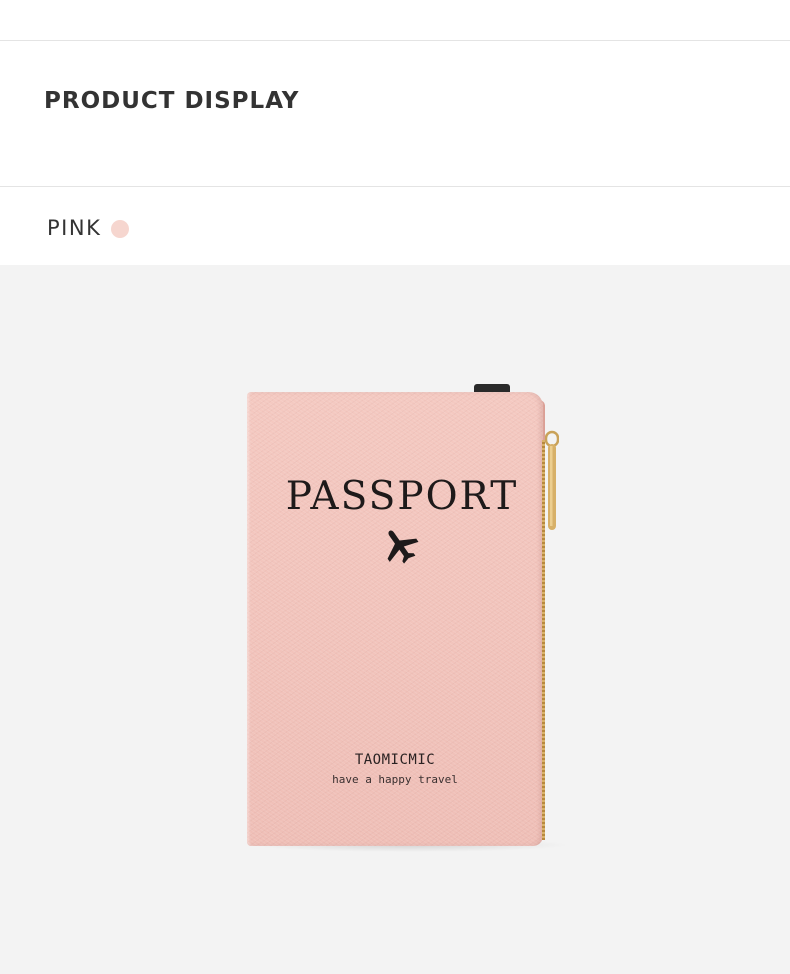 The height and width of the screenshot is (974, 790). I want to click on cover-title: PASSPORT, so click(402, 496).